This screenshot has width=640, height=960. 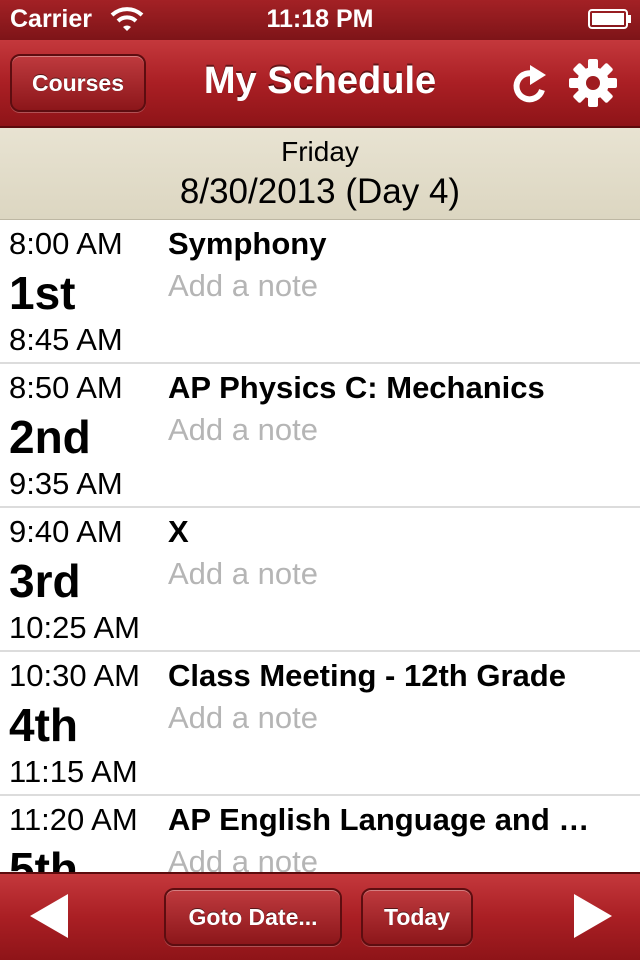 What do you see at coordinates (66, 531) in the screenshot?
I see `start-time: 9:40 AM` at bounding box center [66, 531].